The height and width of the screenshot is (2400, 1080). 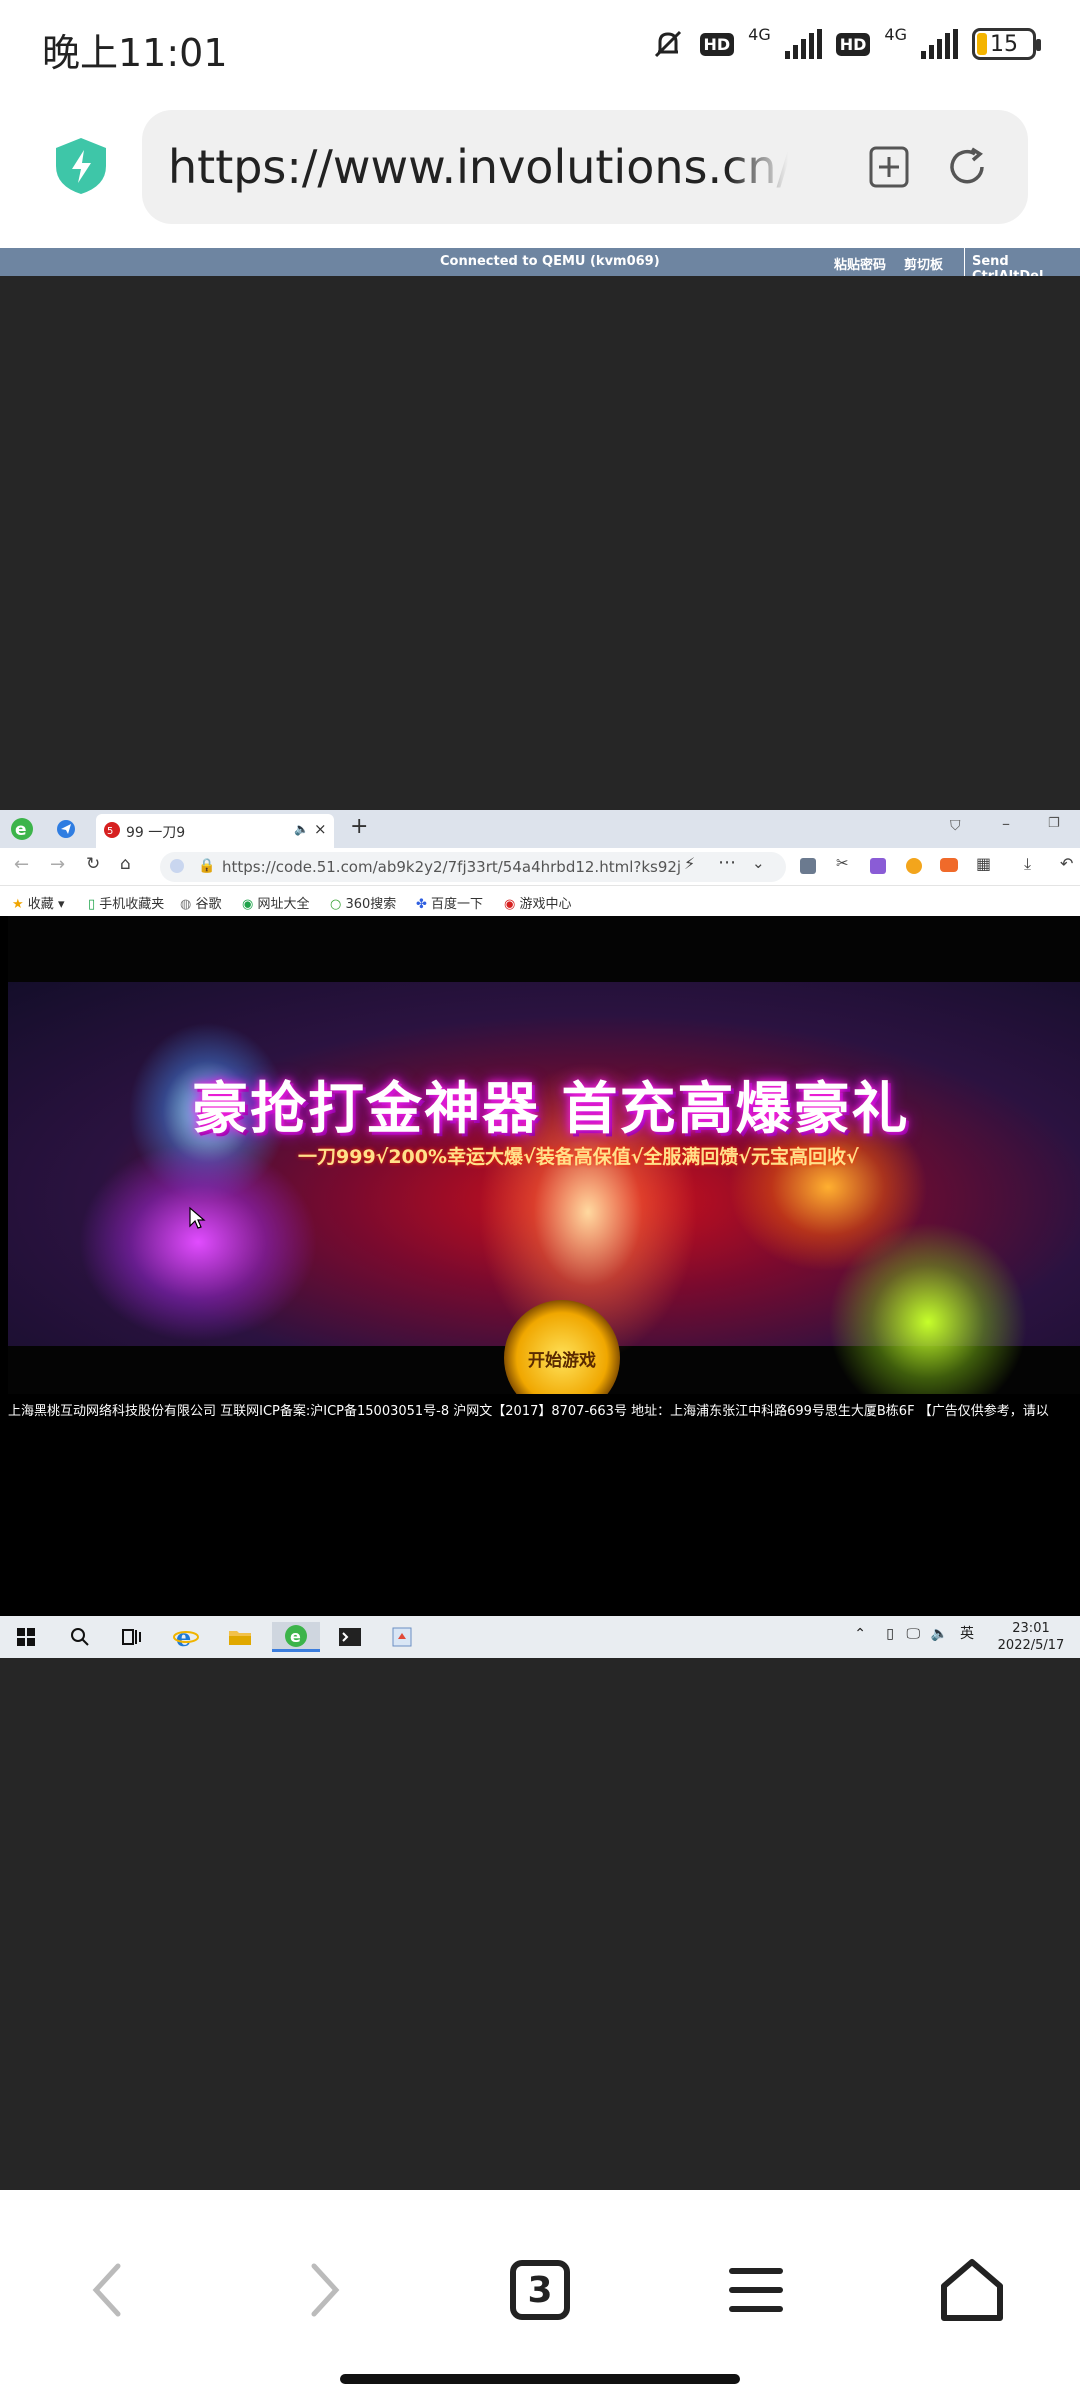 What do you see at coordinates (80, 1637) in the screenshot?
I see `search-icon` at bounding box center [80, 1637].